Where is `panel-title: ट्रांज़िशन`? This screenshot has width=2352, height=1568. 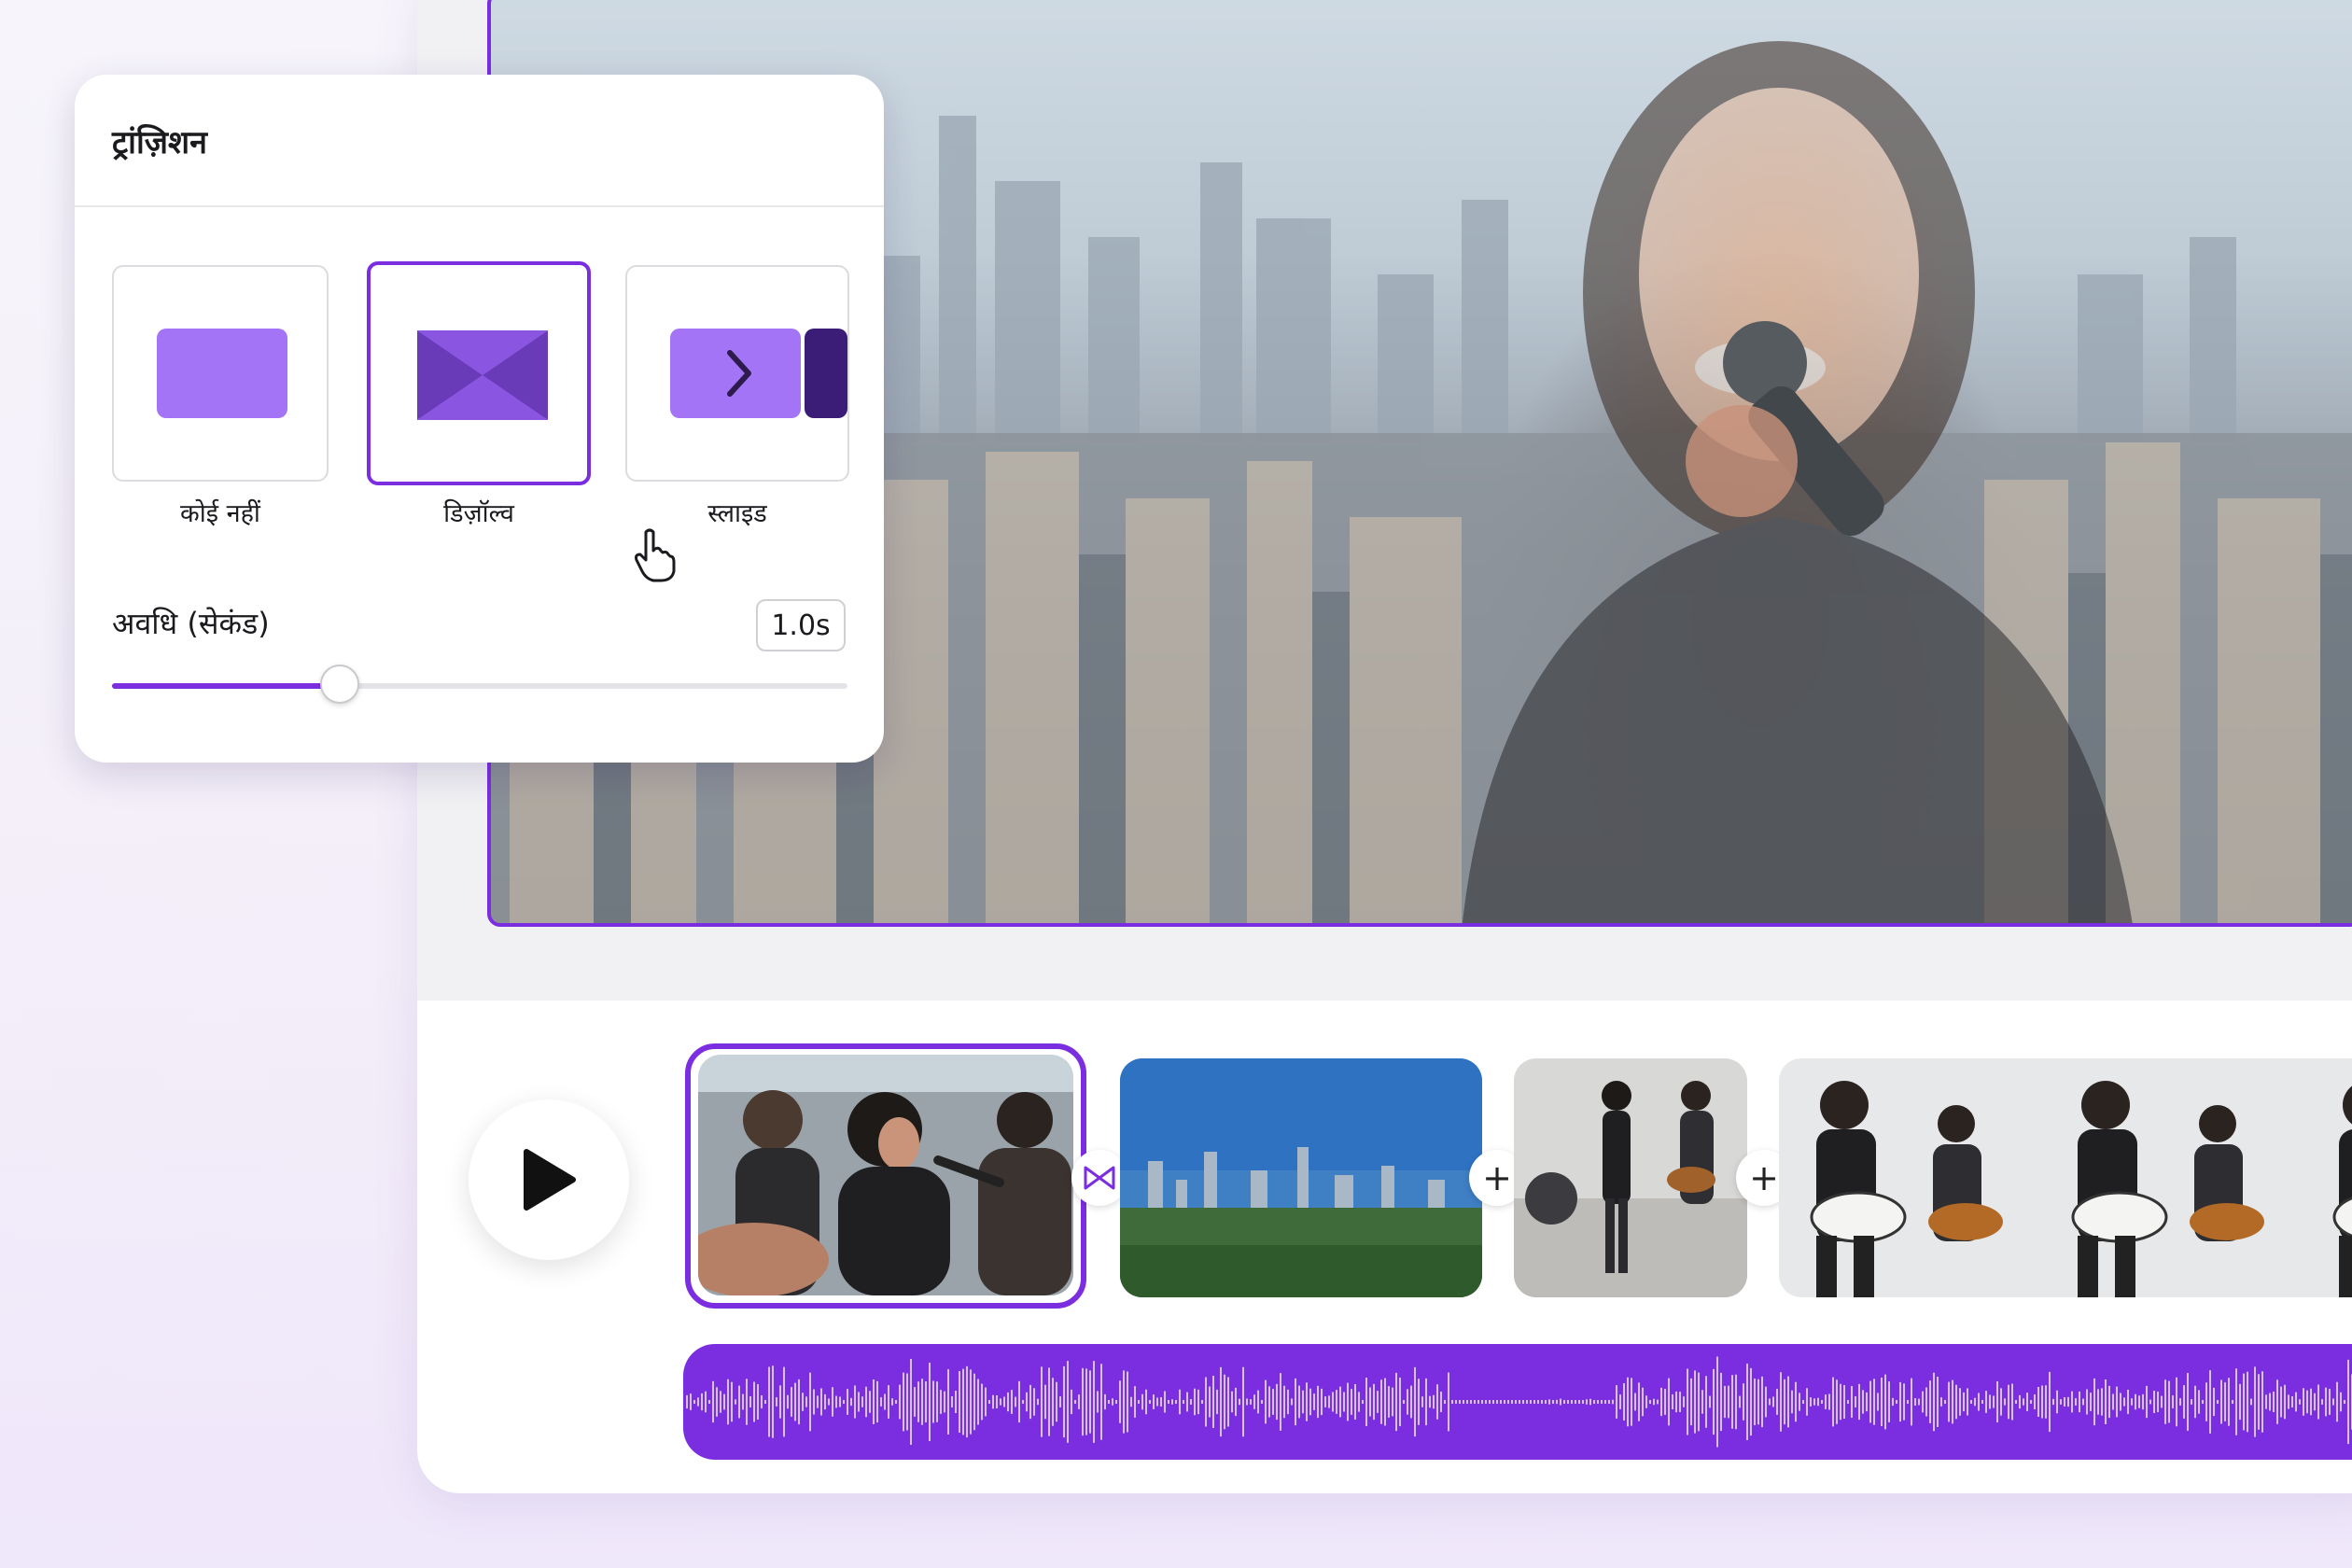
panel-title: ट्रांज़िशन is located at coordinates (159, 142).